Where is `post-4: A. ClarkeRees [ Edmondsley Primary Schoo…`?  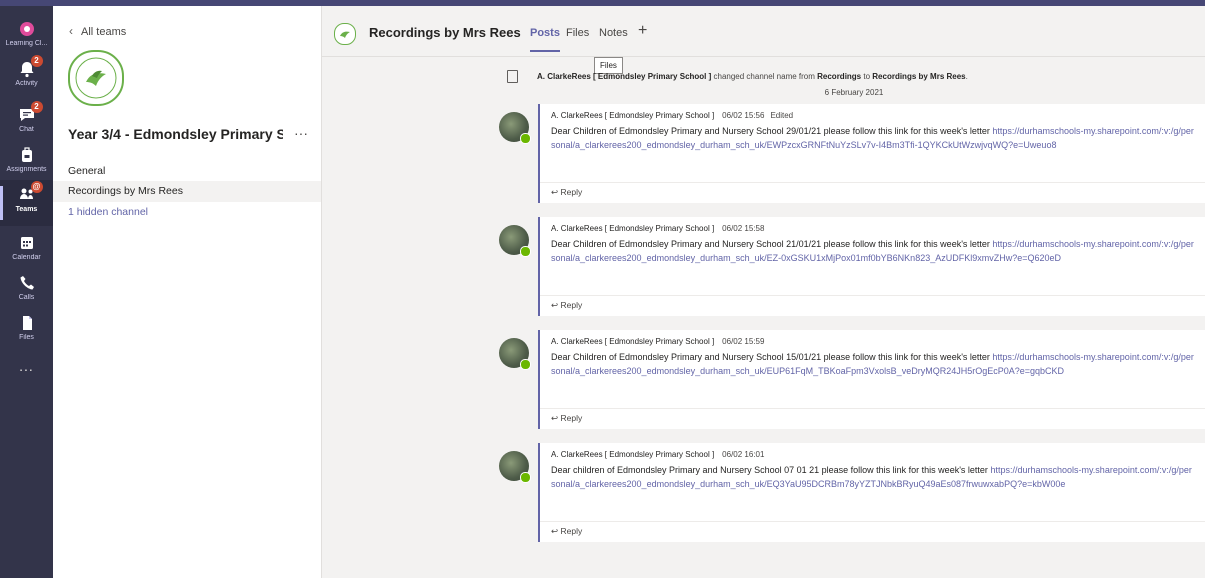
post-4: A. ClarkeRees [ Edmondsley Primary Schoo… is located at coordinates (871, 492).